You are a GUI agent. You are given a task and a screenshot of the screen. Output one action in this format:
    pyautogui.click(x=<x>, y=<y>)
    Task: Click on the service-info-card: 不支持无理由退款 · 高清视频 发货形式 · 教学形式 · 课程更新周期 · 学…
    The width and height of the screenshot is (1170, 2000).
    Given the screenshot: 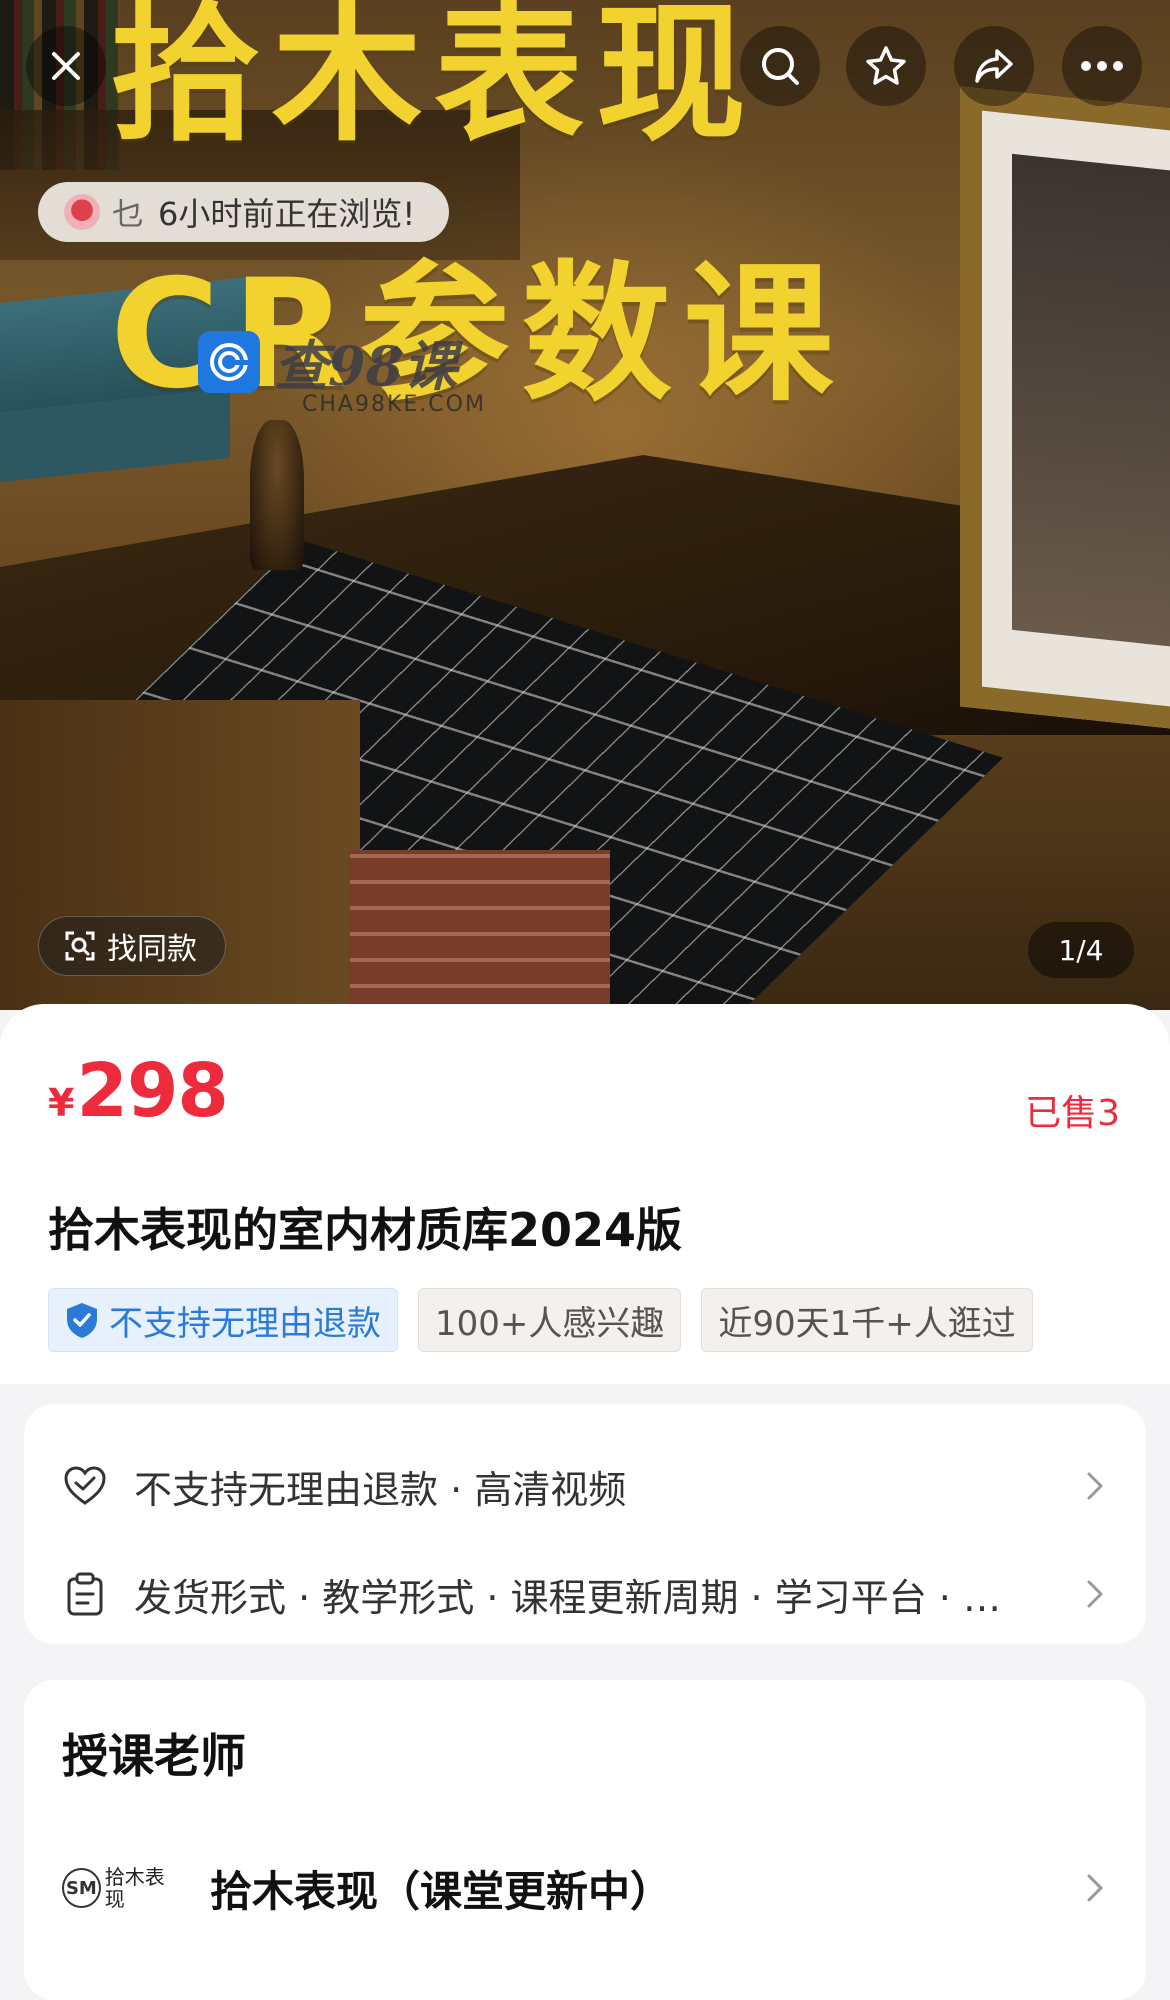 What is the action you would take?
    pyautogui.click(x=585, y=1524)
    